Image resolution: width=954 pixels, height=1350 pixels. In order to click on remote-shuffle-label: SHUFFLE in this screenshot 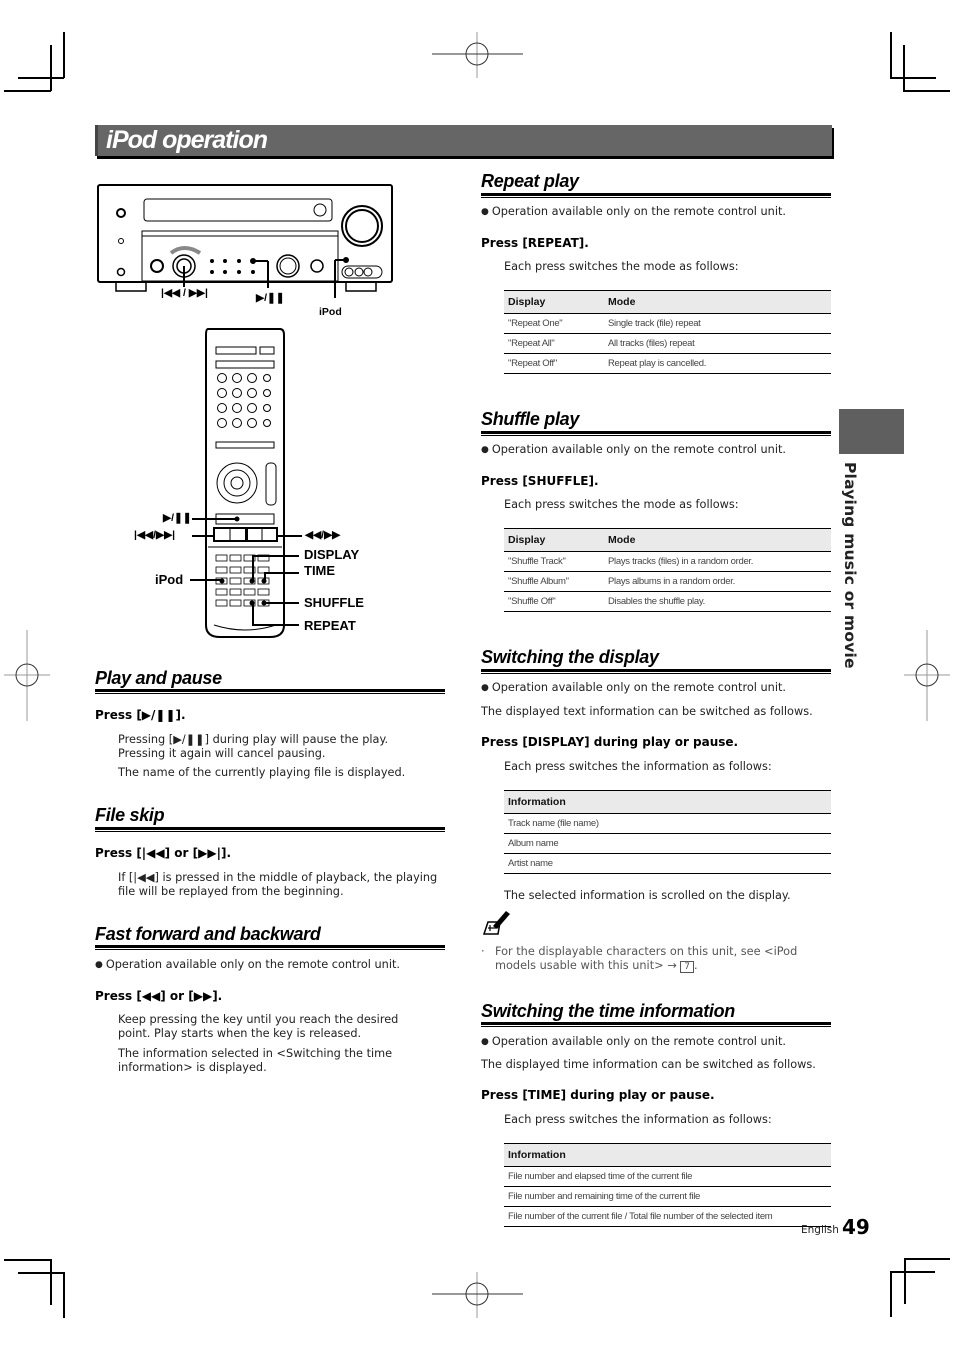, I will do `click(334, 602)`.